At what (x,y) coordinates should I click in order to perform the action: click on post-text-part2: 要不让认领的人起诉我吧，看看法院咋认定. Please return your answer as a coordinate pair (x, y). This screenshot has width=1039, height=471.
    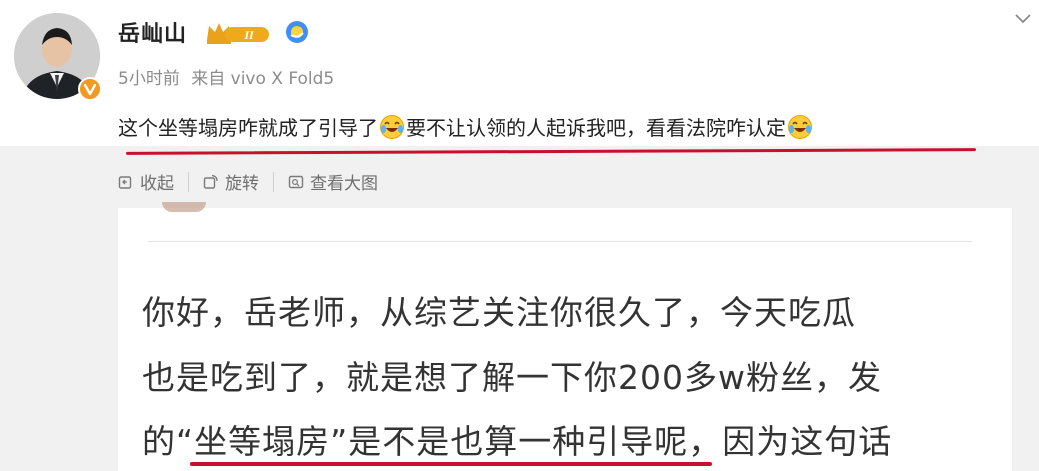
    Looking at the image, I should click on (596, 128).